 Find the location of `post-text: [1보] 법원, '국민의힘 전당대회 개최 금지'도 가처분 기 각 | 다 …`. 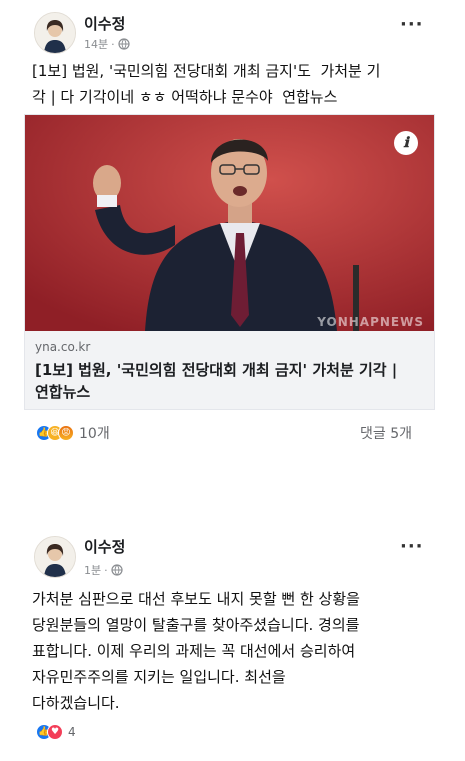

post-text: [1보] 법원, '국민의힘 전당대회 개최 금지'도 가처분 기 각 | 다 … is located at coordinates (206, 84).